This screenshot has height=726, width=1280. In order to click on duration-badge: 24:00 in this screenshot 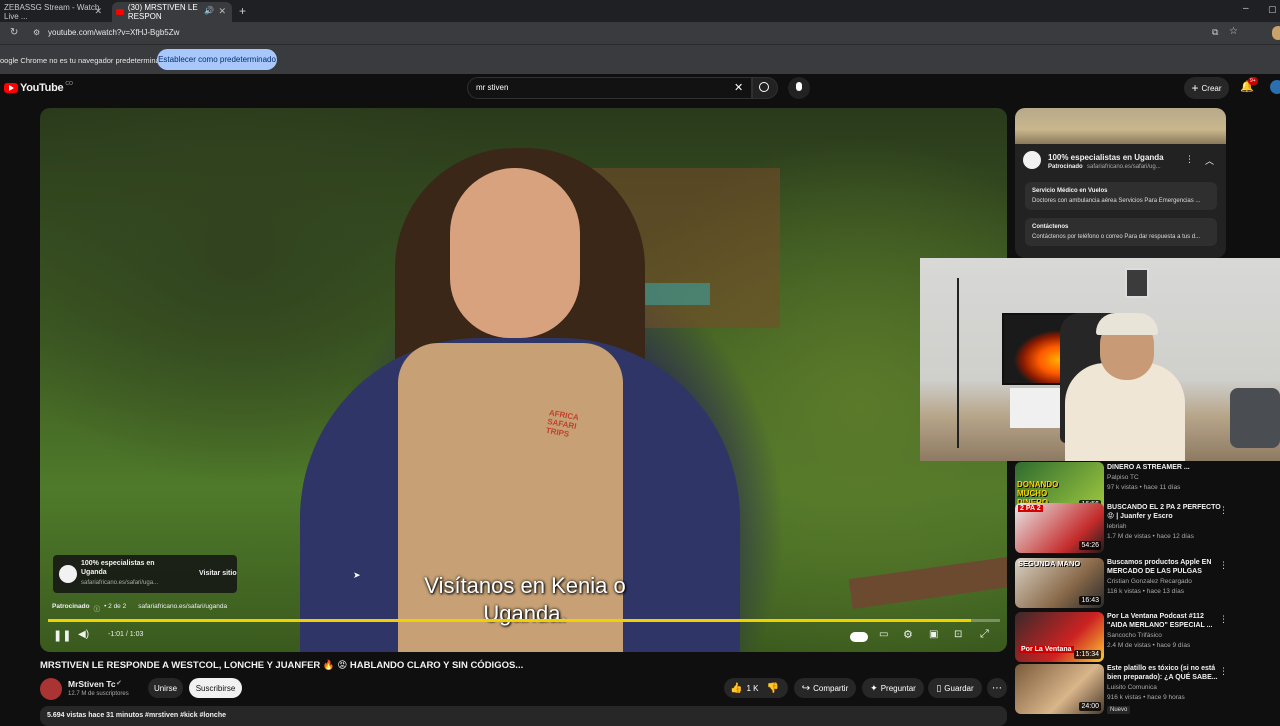, I will do `click(1090, 706)`.